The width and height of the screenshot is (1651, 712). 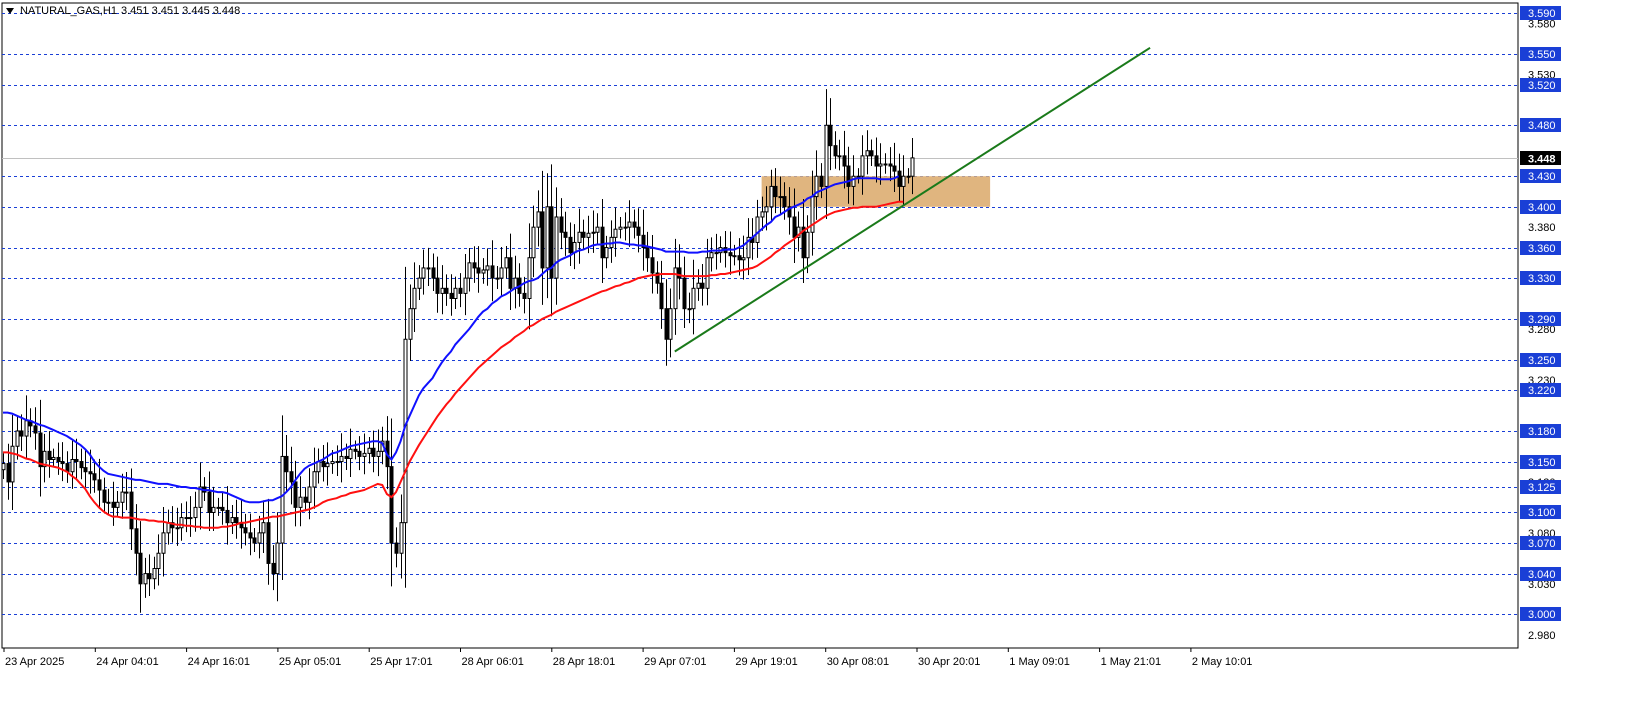 I want to click on level-label: 3.430, so click(x=1542, y=177).